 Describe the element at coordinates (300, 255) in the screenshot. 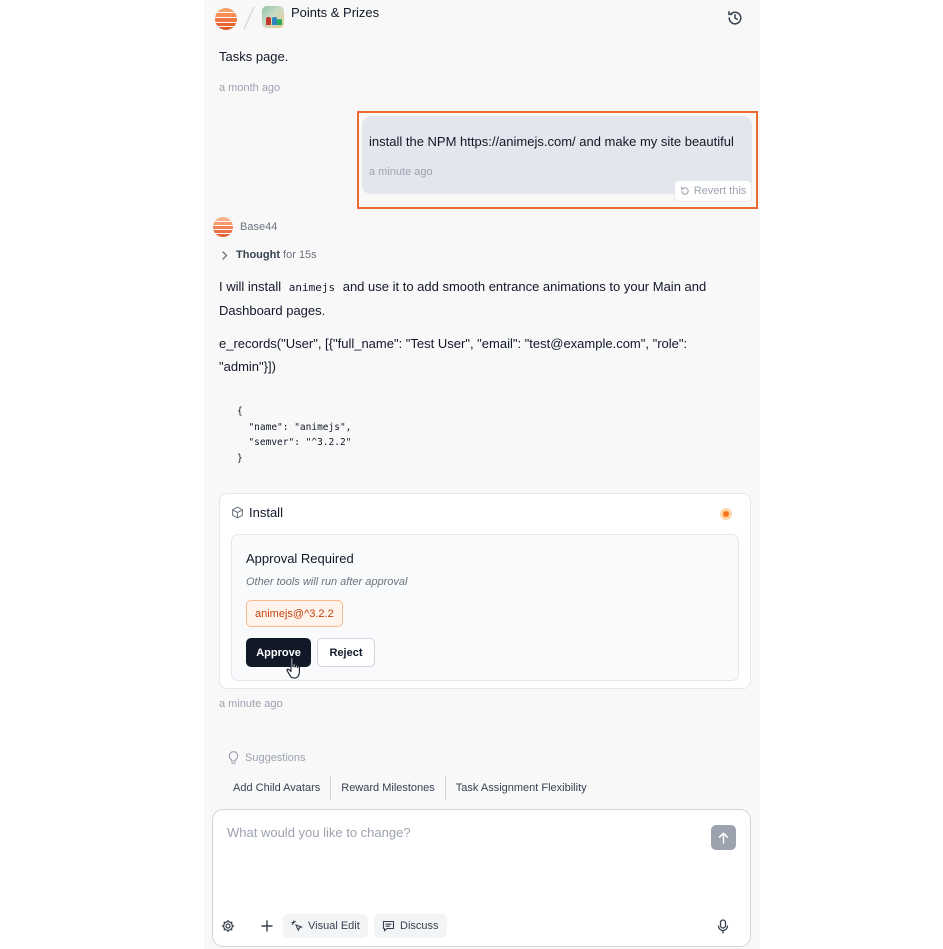

I see `thought-duration: for 15s` at that location.